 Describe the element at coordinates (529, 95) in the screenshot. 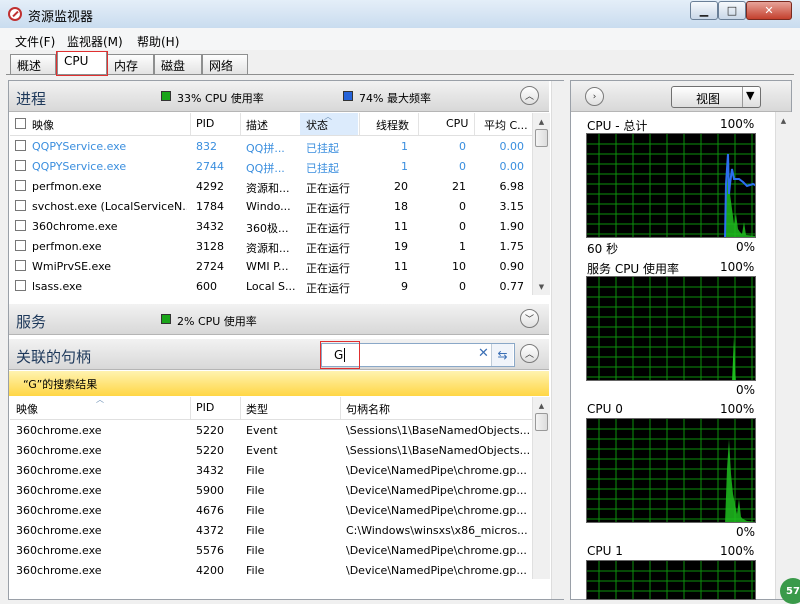

I see `processes-collapse-button: ︿` at that location.